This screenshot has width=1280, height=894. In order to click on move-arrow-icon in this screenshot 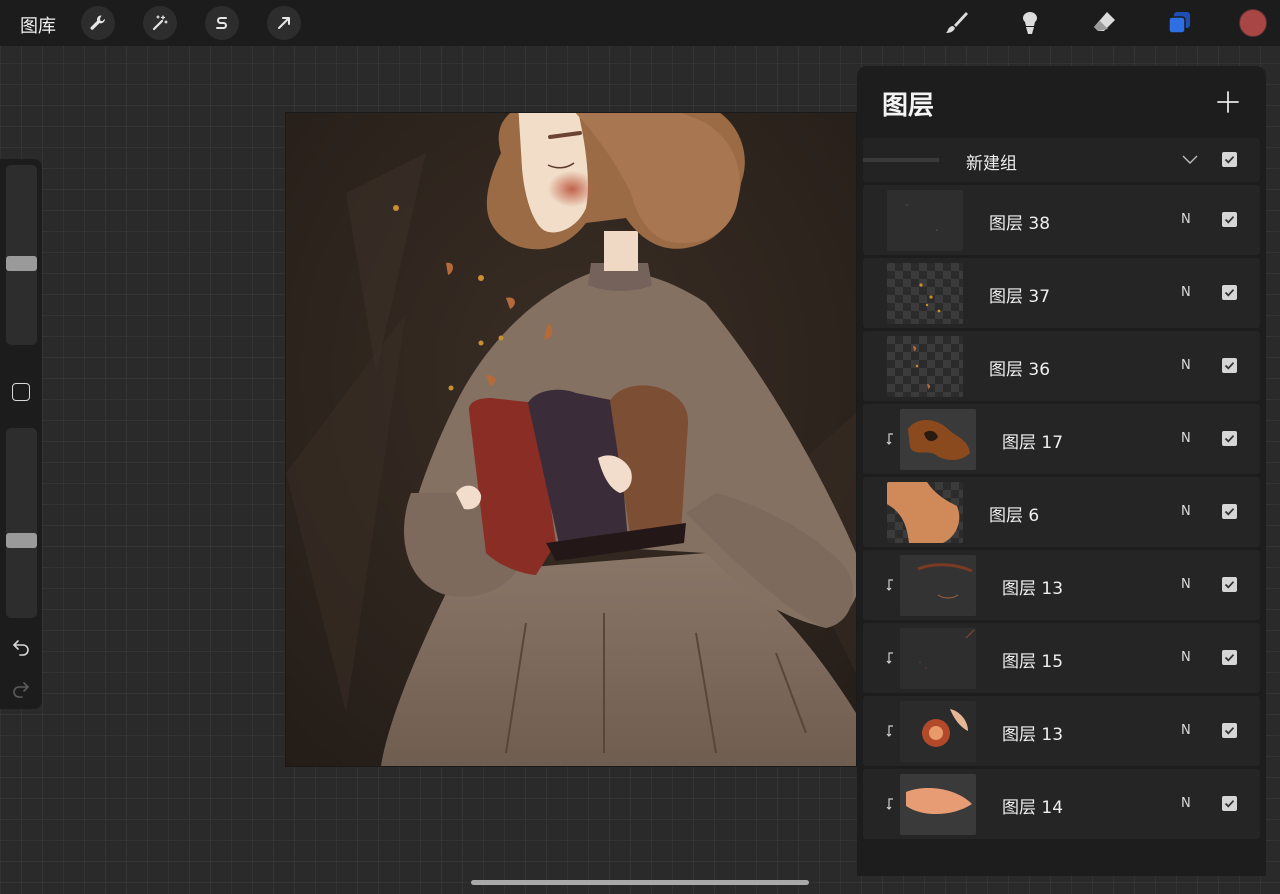, I will do `click(284, 23)`.